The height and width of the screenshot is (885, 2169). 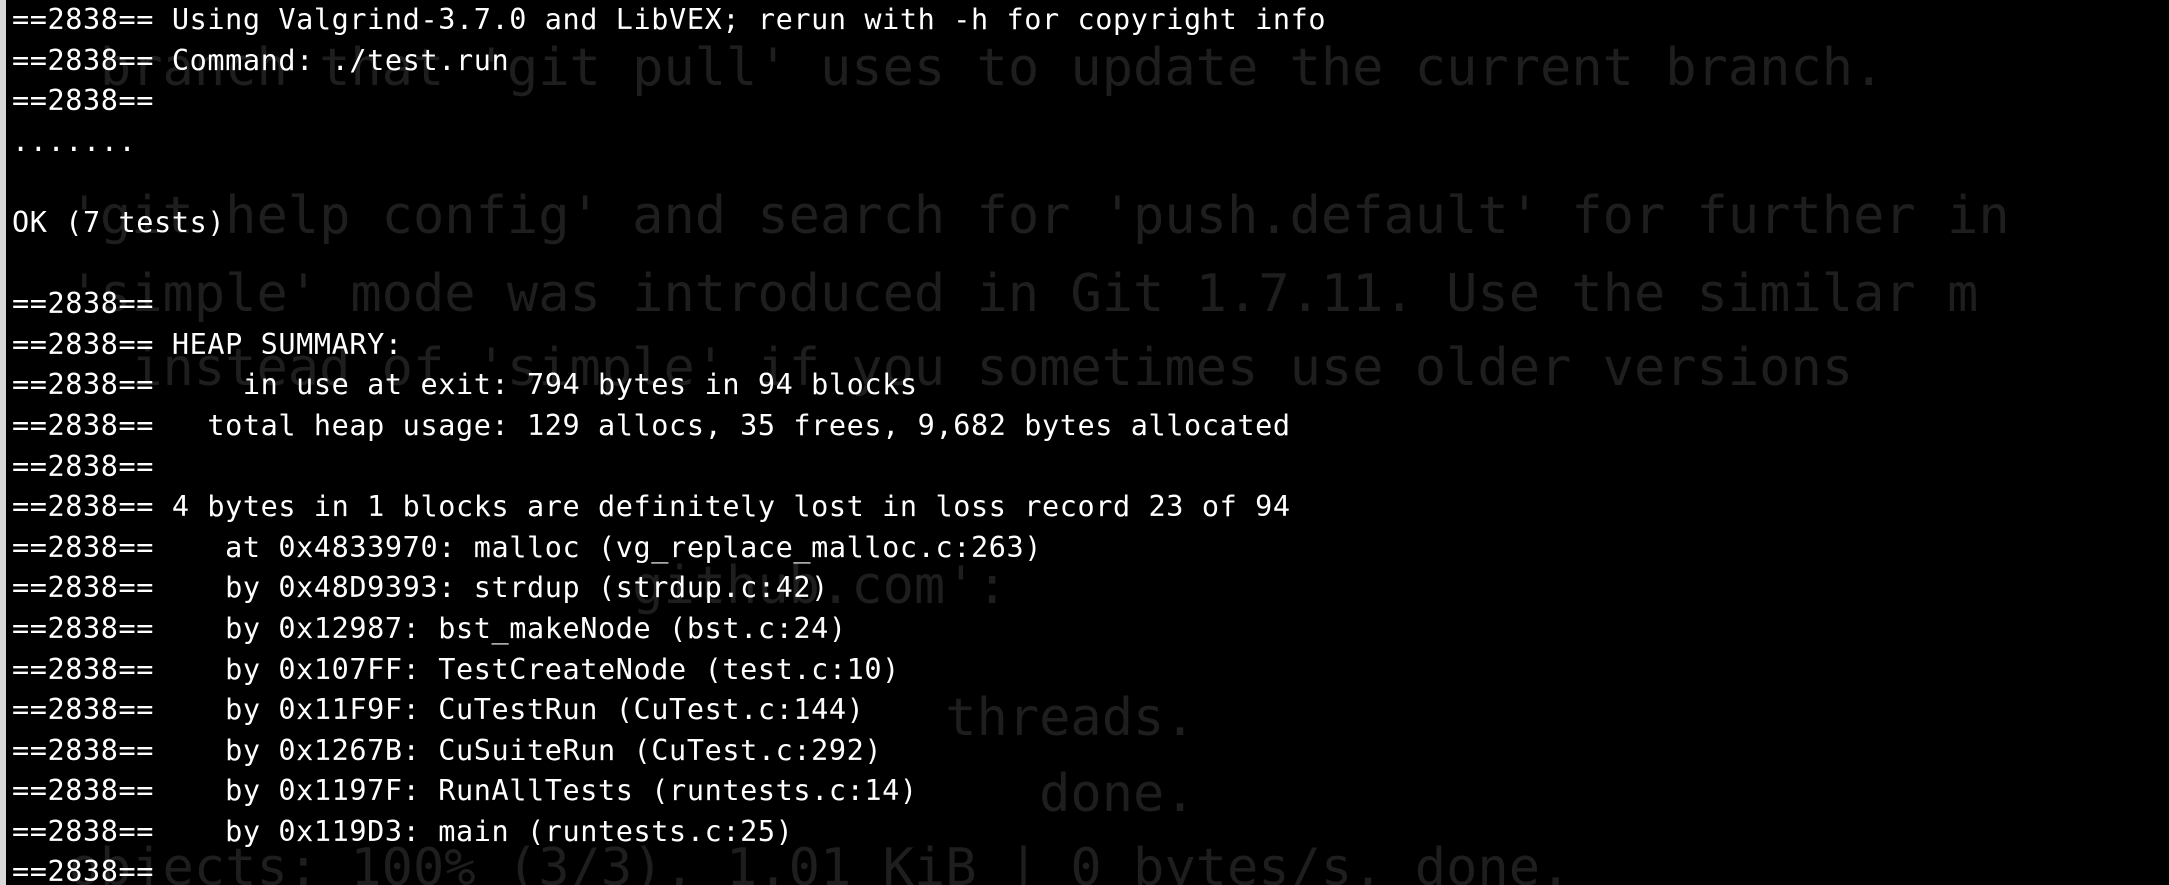 I want to click on test-result-line: OK (7 tests), so click(x=119, y=222).